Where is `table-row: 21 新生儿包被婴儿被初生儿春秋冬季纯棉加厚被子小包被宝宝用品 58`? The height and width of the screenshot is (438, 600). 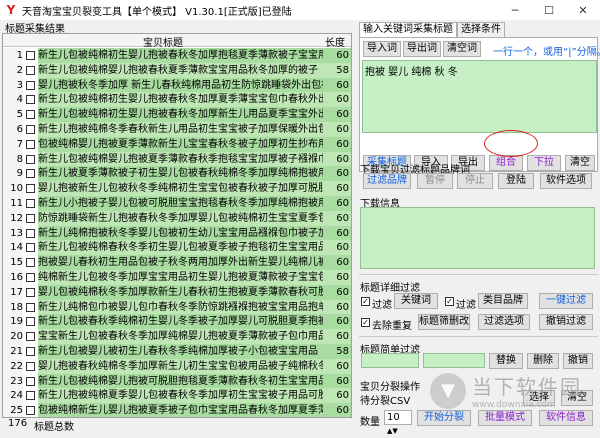
table-row: 21 新生儿包被婴儿被初生儿春秋冬季纯棉加厚被子小包被宝宝用品 58 is located at coordinates (177, 351).